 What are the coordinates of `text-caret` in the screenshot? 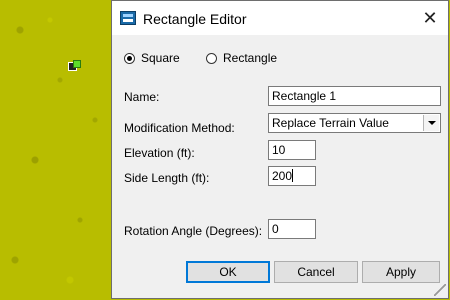 It's located at (293, 175).